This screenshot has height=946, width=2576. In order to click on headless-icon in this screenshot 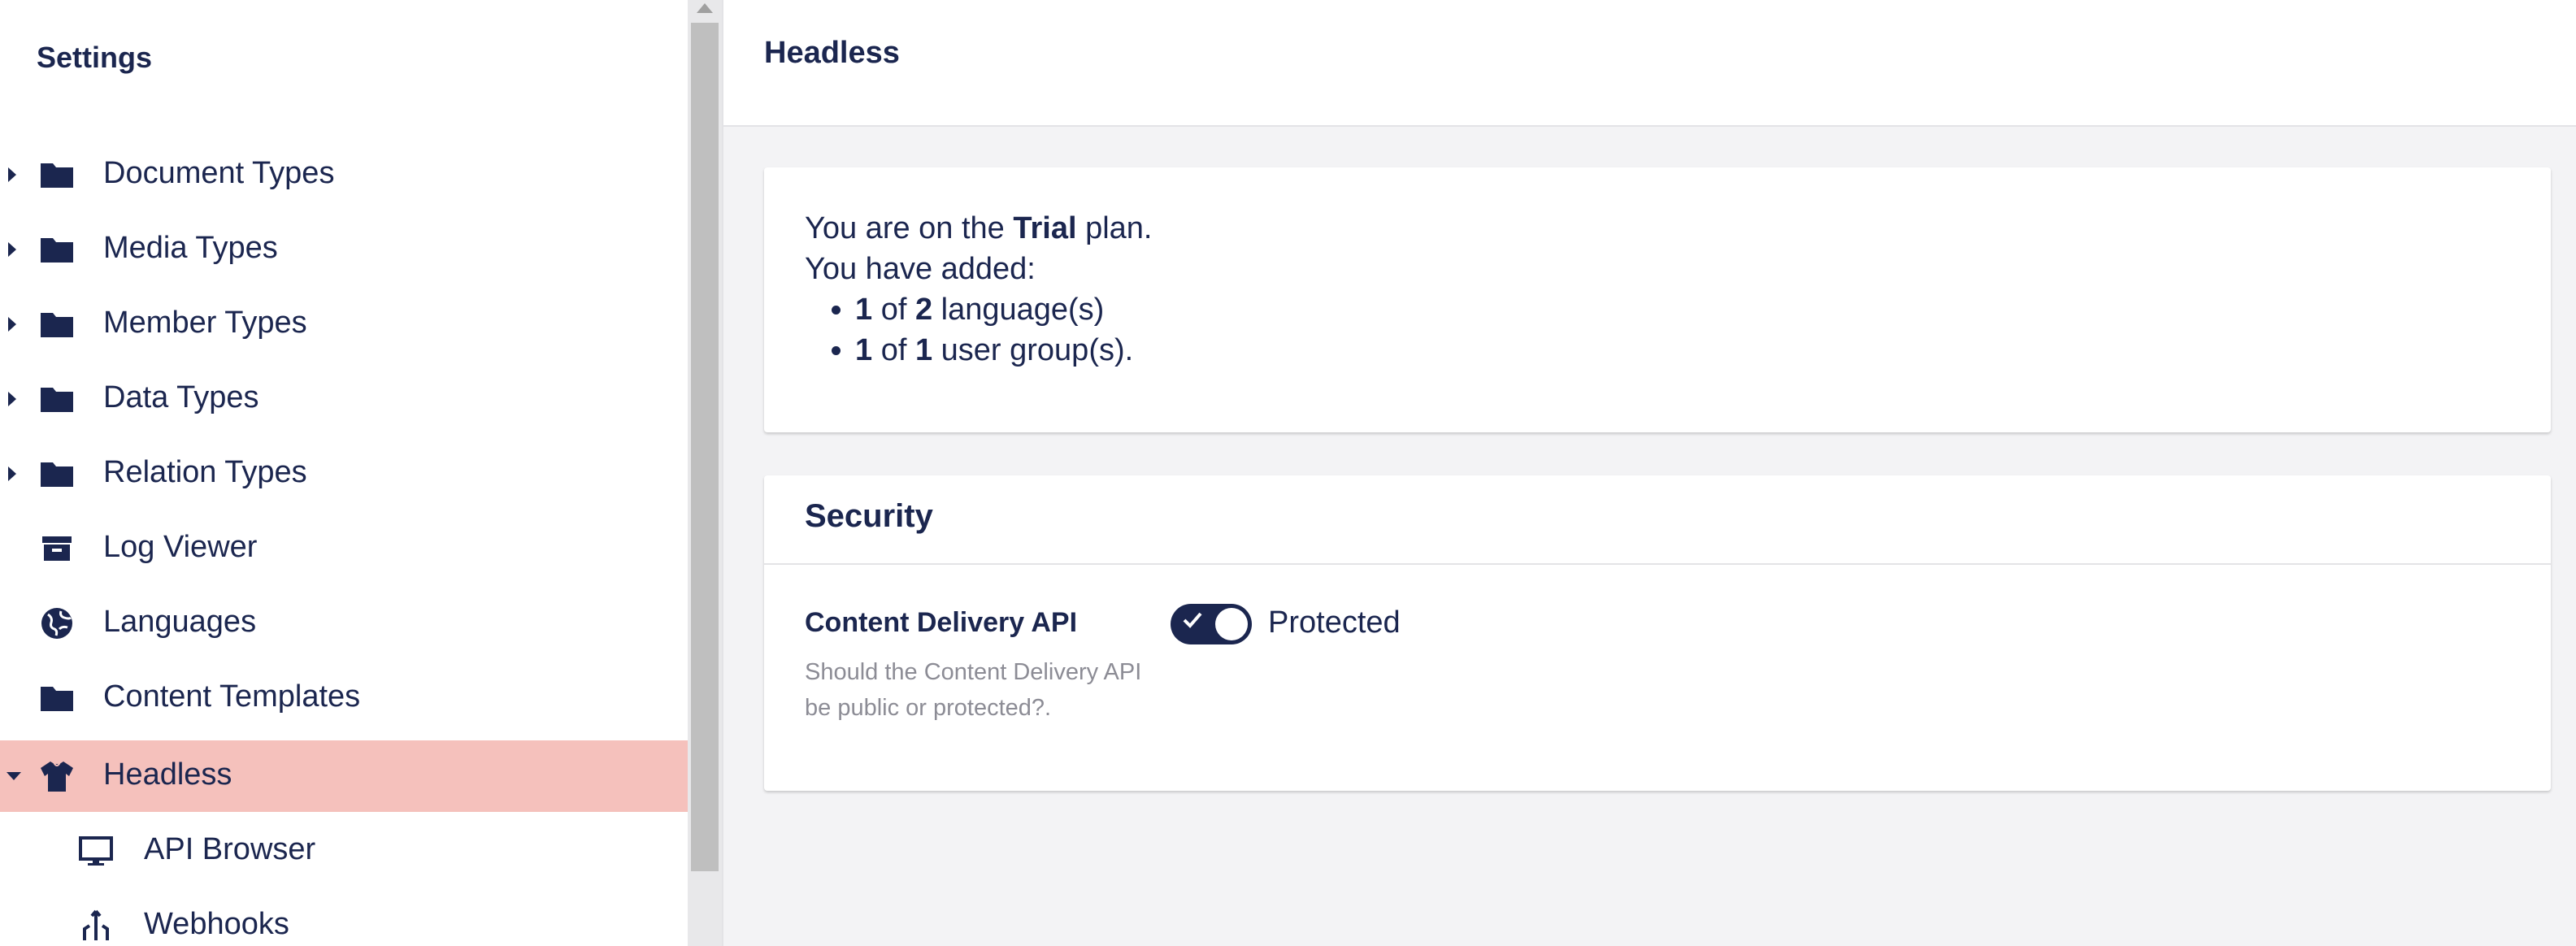, I will do `click(57, 776)`.